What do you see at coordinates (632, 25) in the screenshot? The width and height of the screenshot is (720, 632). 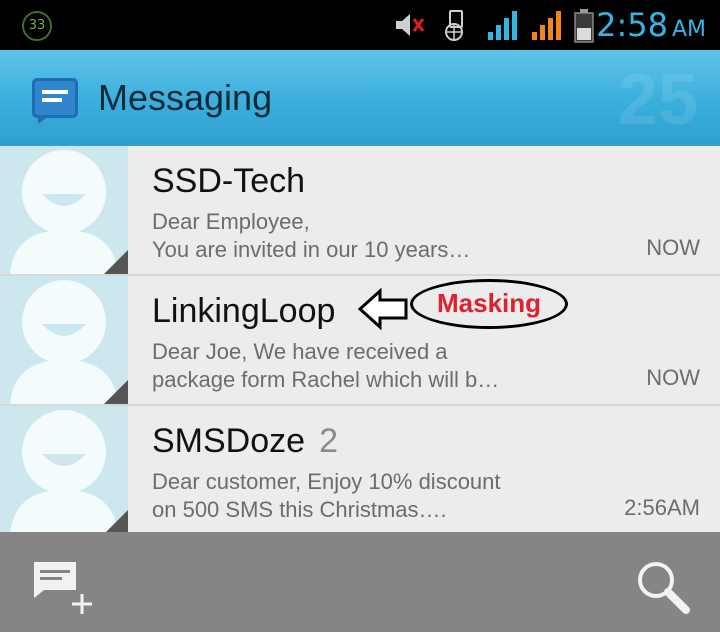 I see `clock-time: 2:58` at bounding box center [632, 25].